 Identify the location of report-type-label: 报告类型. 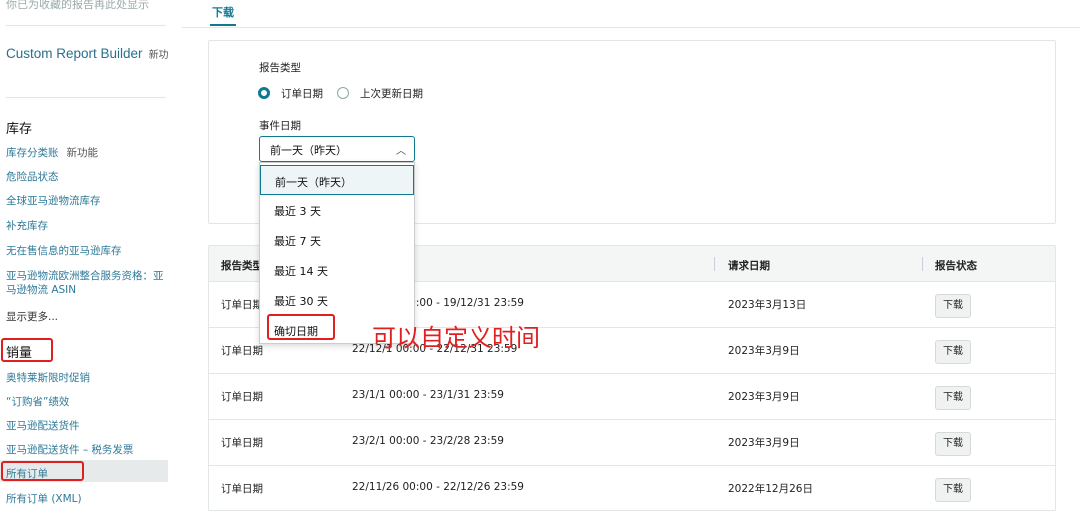
(280, 68).